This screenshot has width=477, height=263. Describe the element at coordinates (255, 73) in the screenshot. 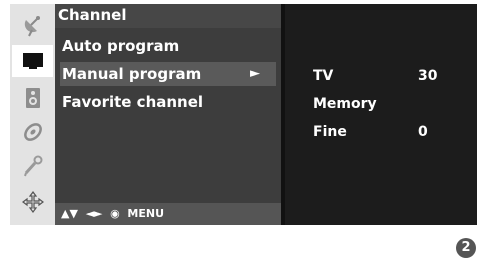

I see `submenu-arrow-icon: ►` at that location.